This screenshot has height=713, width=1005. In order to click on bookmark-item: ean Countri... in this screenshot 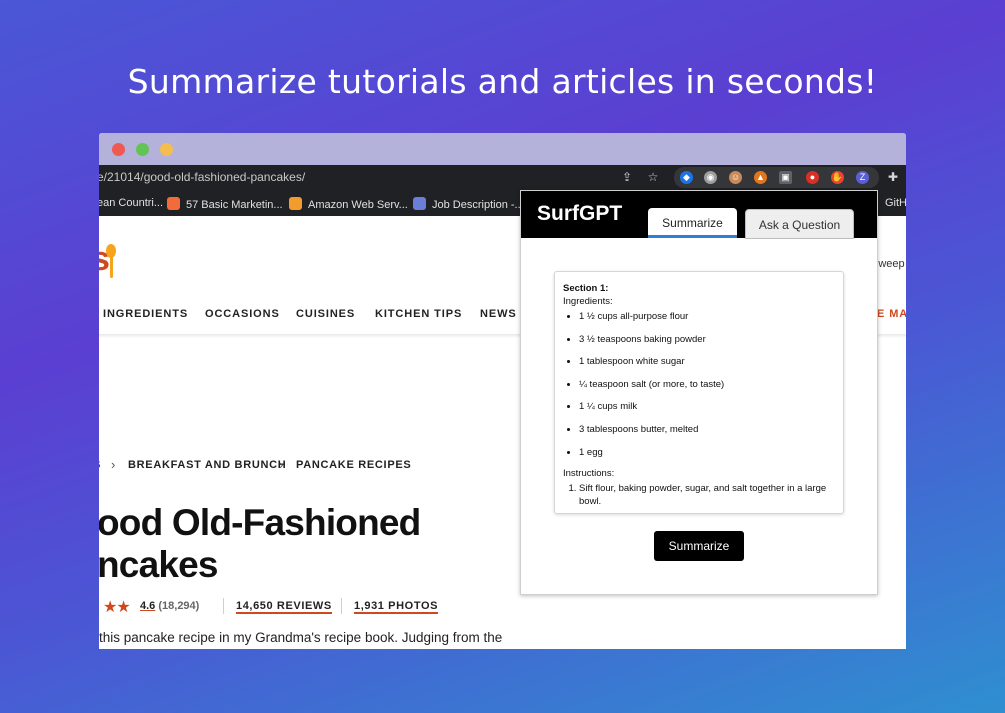, I will do `click(131, 203)`.